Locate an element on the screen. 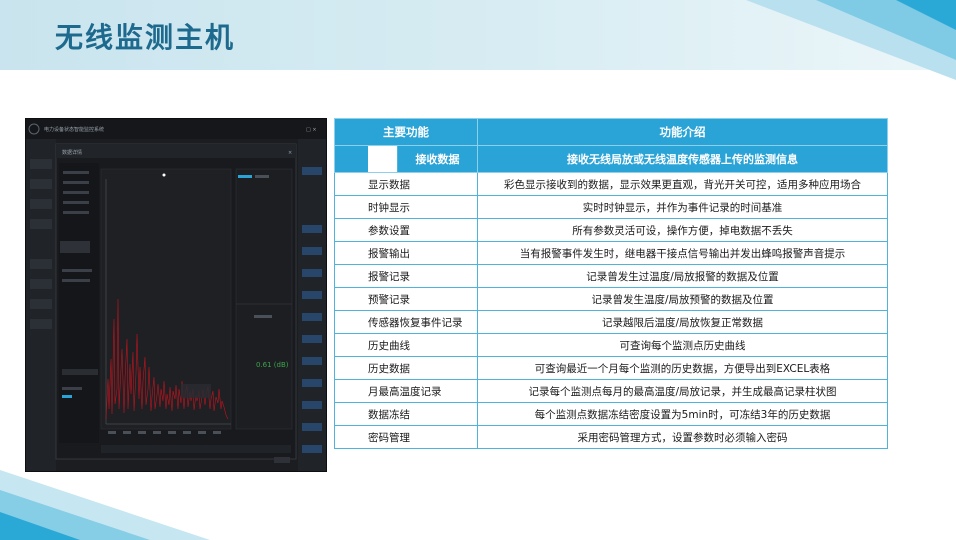 The image size is (956, 540). table-row: 历史数据 可查询最近一个月每个监测的历史数据，方便导出到EXCEL表格 is located at coordinates (611, 368).